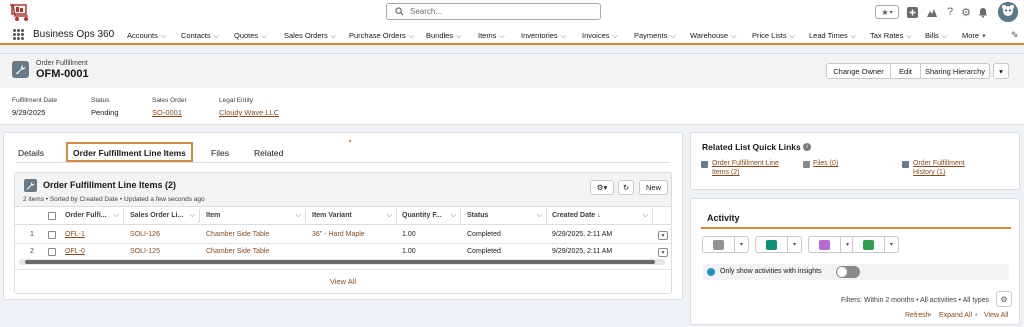  What do you see at coordinates (145, 251) in the screenshot?
I see `sales-order-line-link: SOLI-125` at bounding box center [145, 251].